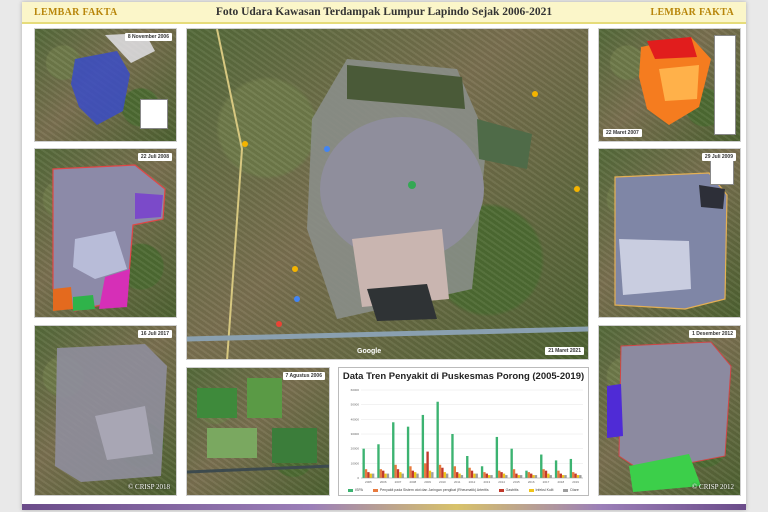  I want to click on fields-overlay, so click(258, 426).